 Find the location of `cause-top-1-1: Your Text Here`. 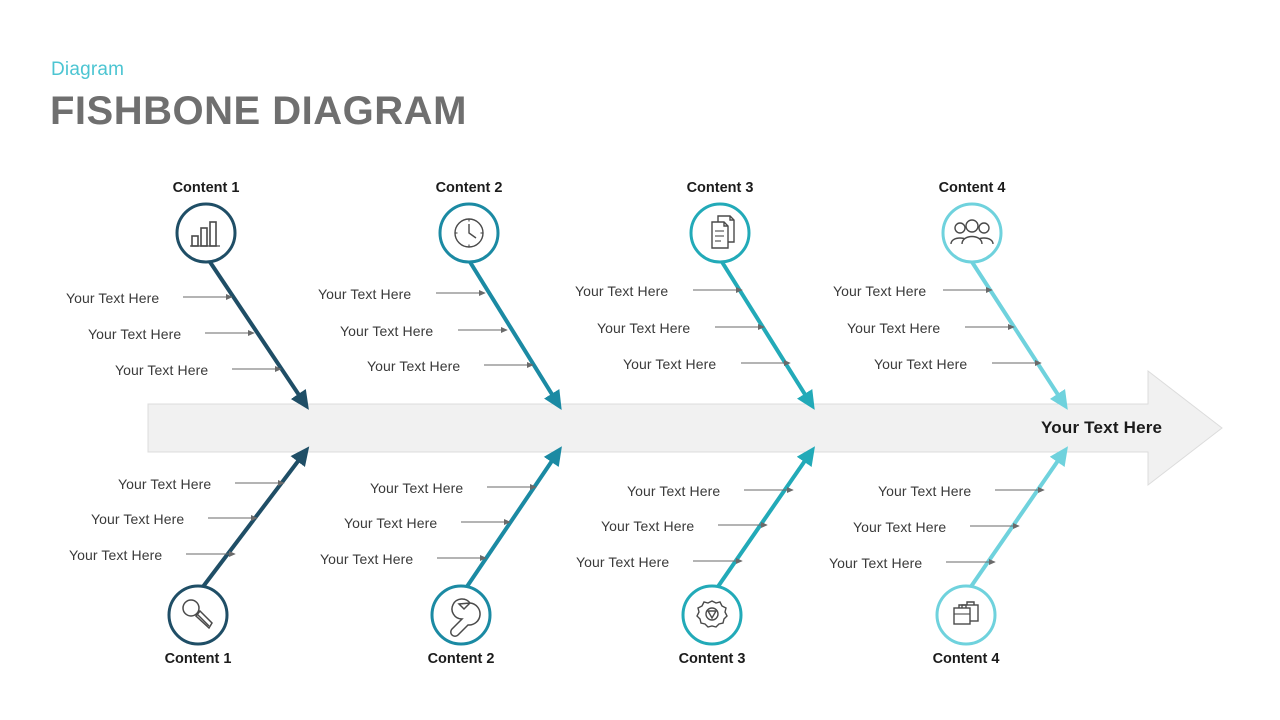

cause-top-1-1: Your Text Here is located at coordinates (113, 298).